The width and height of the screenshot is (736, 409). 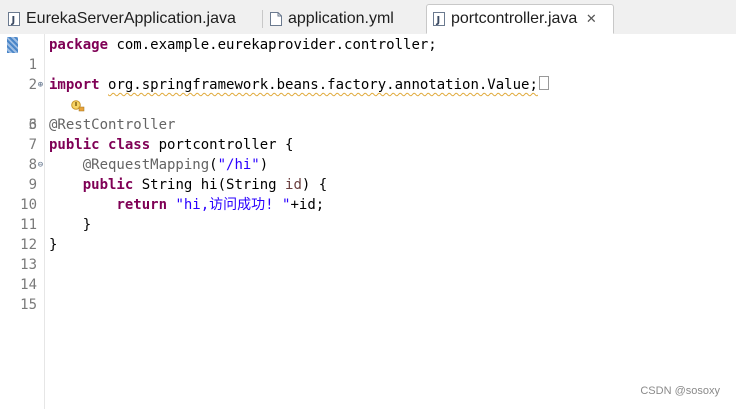 What do you see at coordinates (514, 18) in the screenshot?
I see `tab-label: portcontroller.java` at bounding box center [514, 18].